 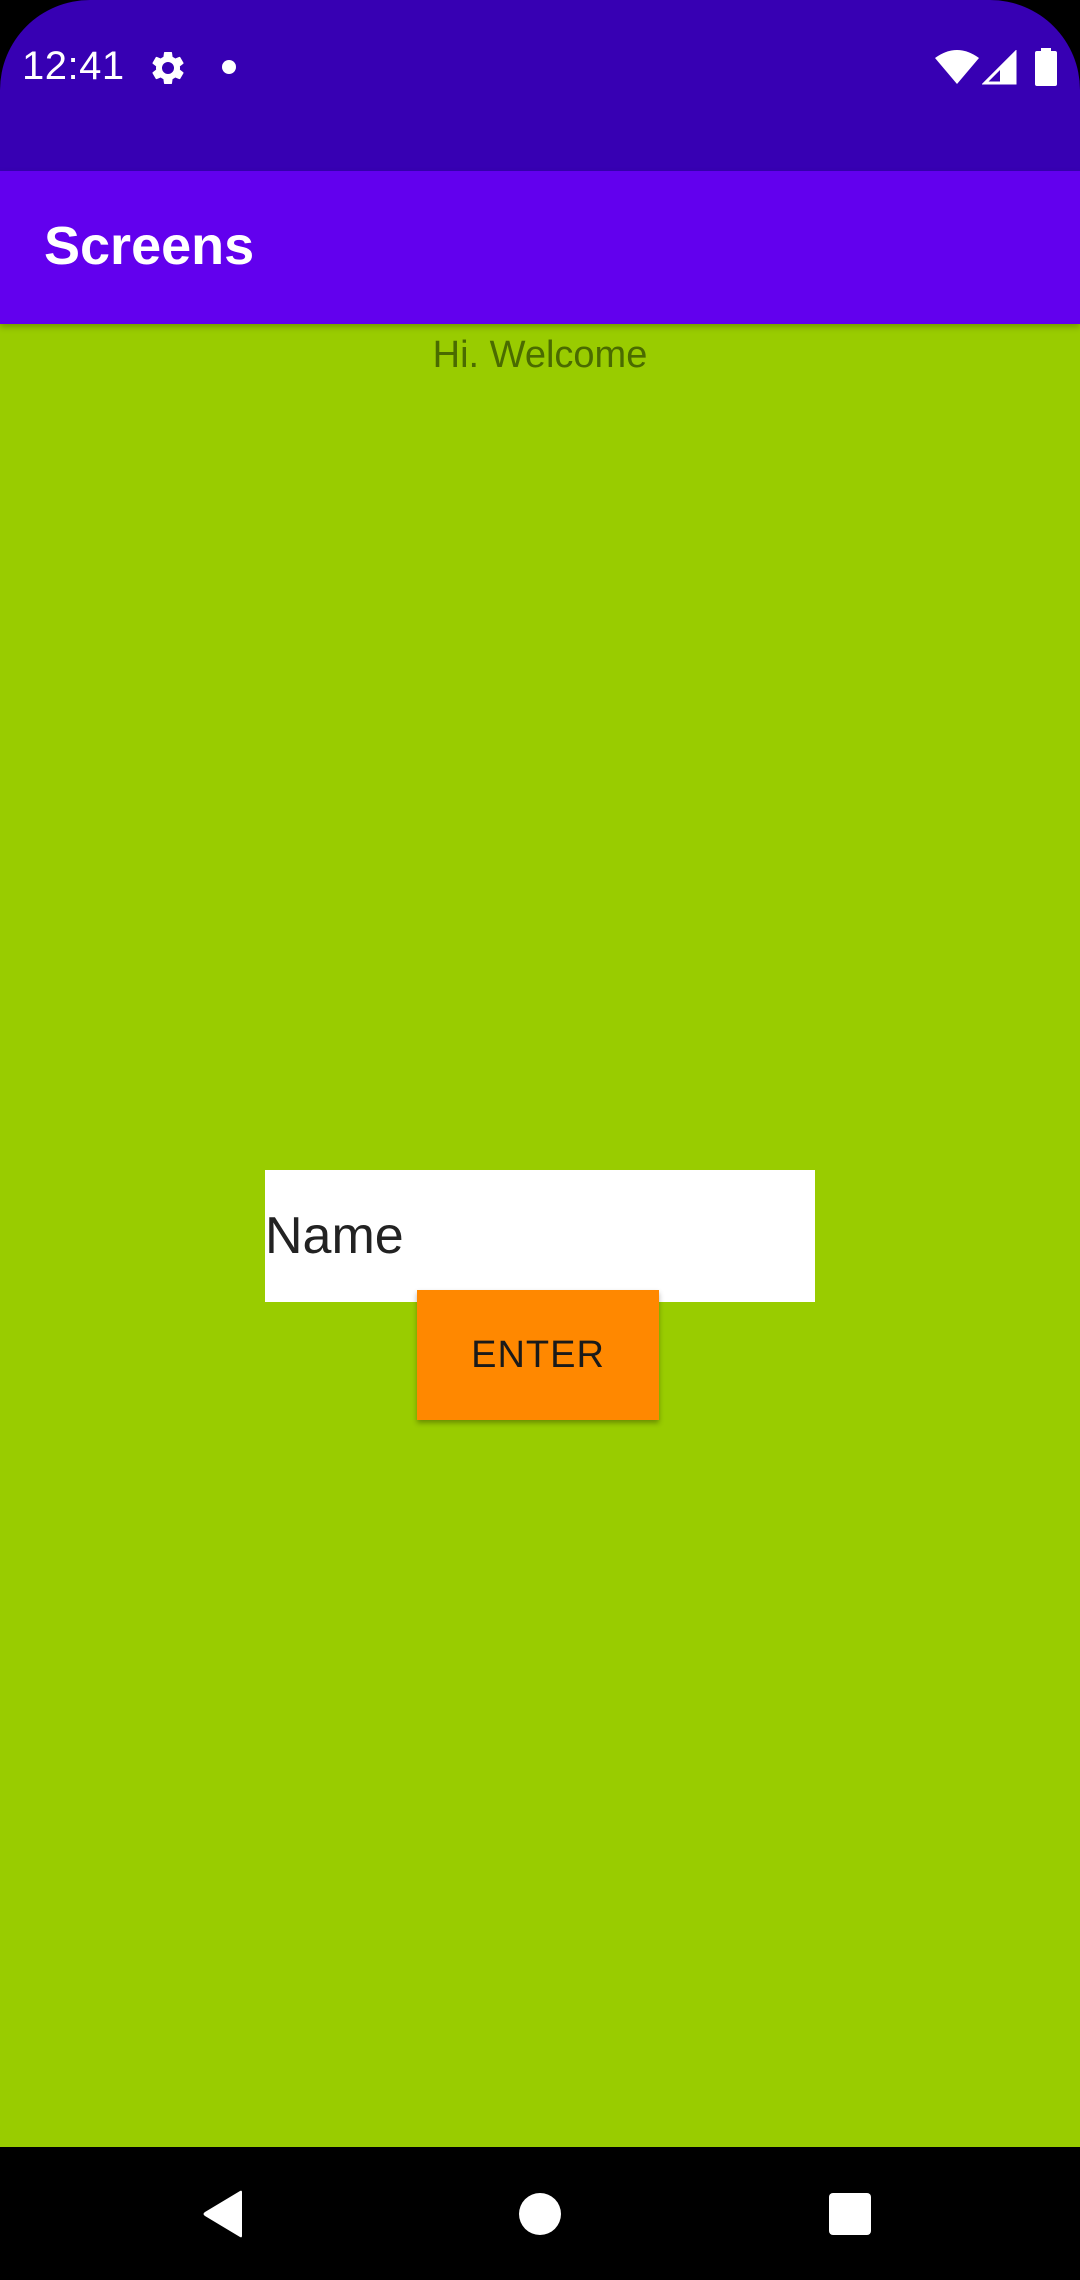 What do you see at coordinates (168, 67) in the screenshot?
I see `gear-icon` at bounding box center [168, 67].